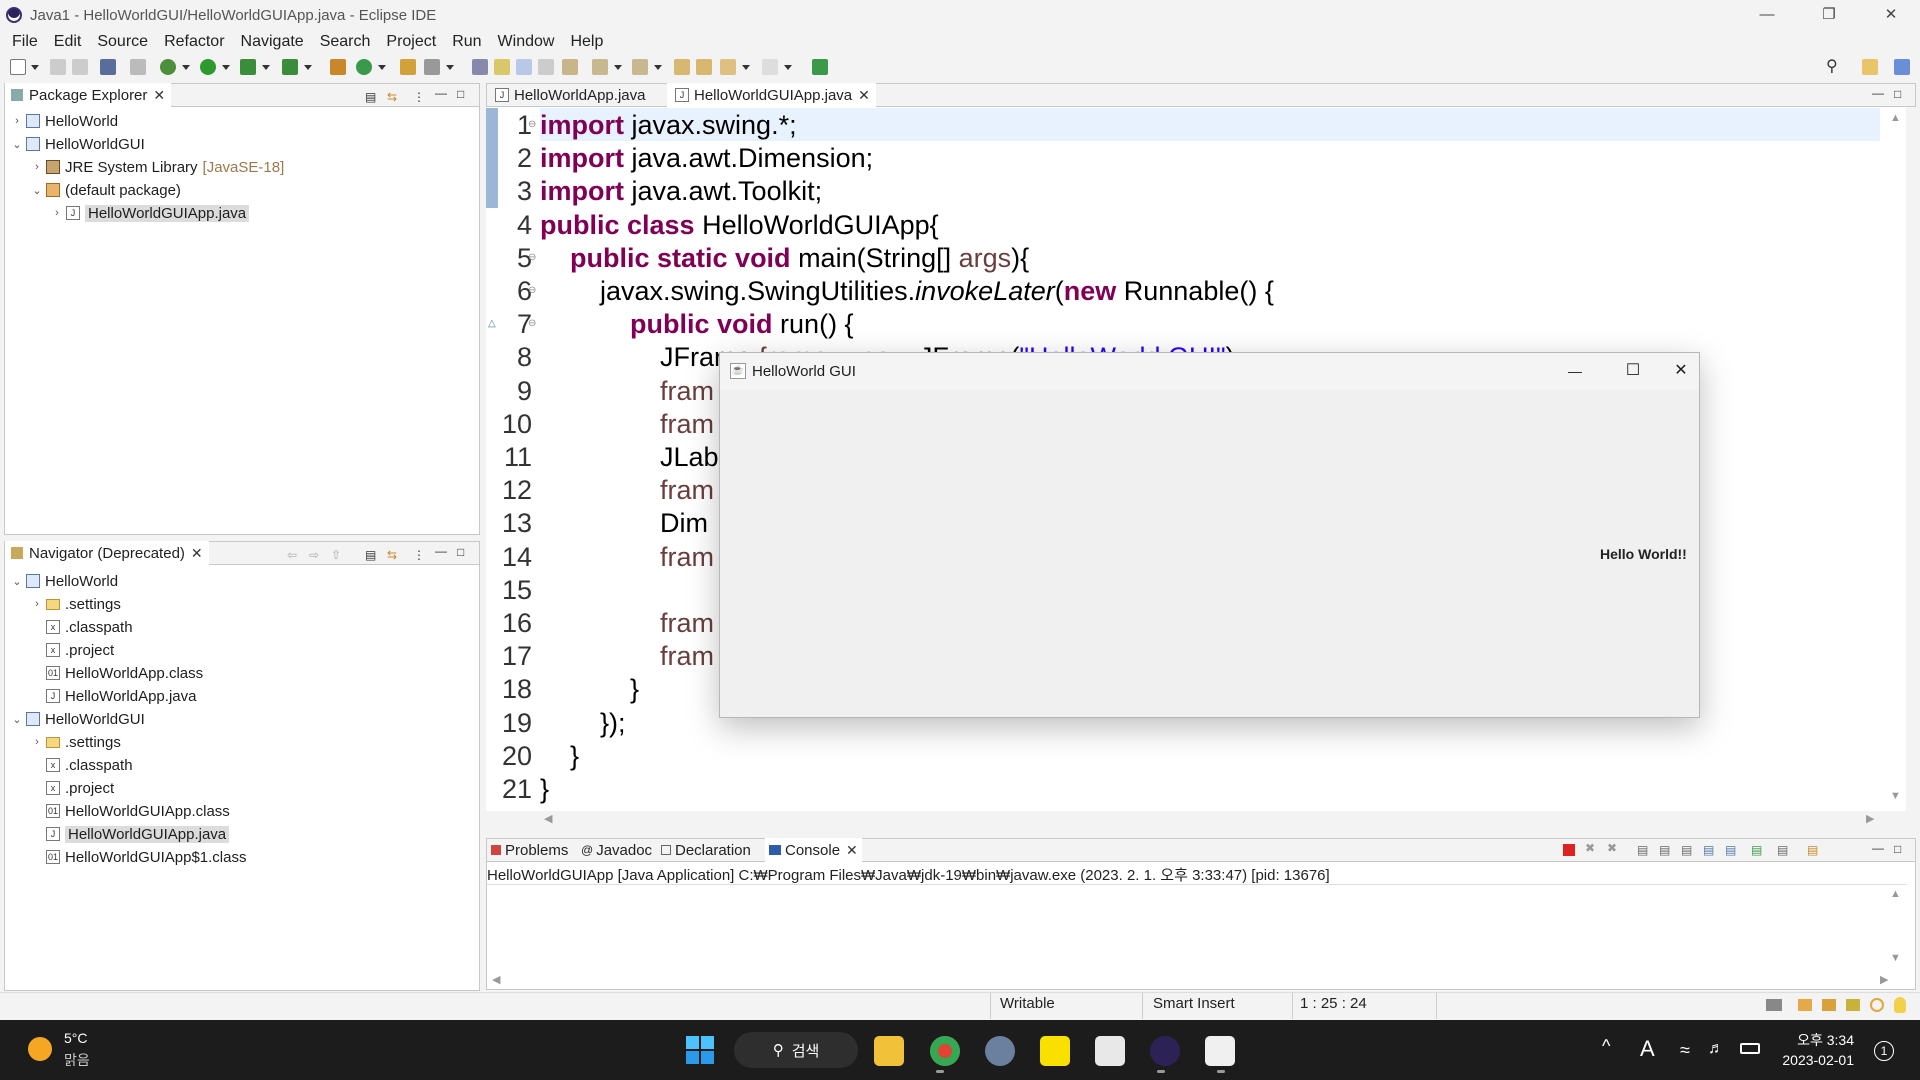 The image size is (1920, 1080). What do you see at coordinates (1870, 818) in the screenshot?
I see `scroll-right-icon: ▶` at bounding box center [1870, 818].